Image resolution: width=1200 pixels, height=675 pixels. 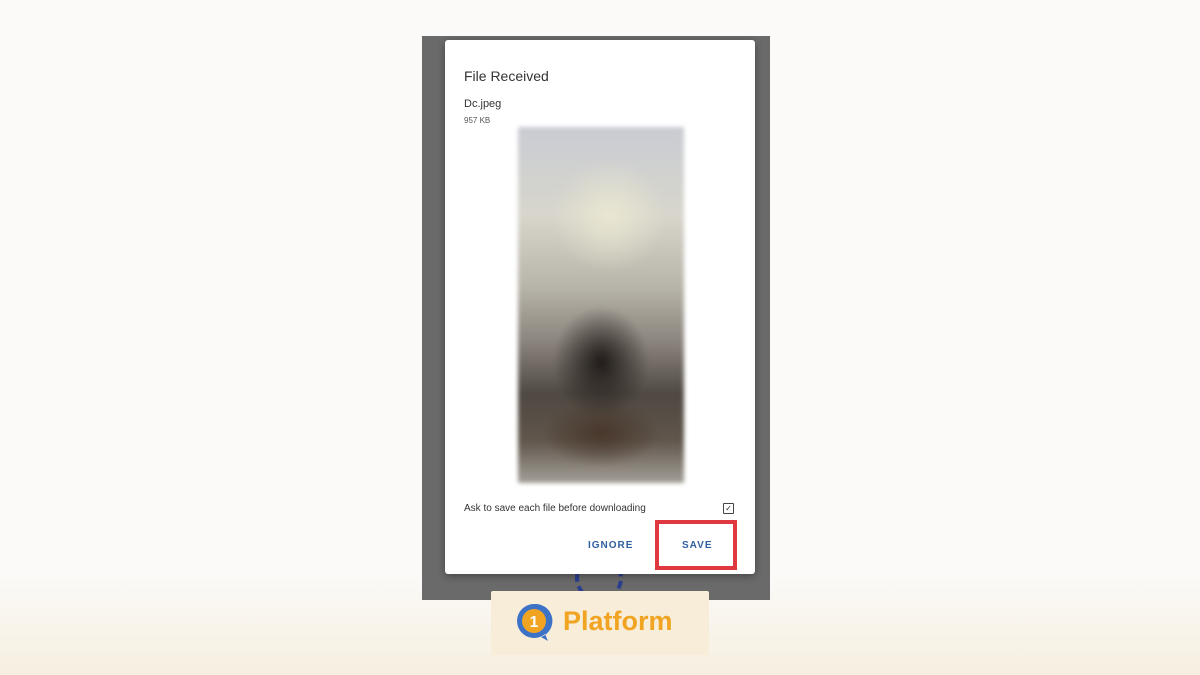 I want to click on file-size: 957 KB, so click(x=477, y=120).